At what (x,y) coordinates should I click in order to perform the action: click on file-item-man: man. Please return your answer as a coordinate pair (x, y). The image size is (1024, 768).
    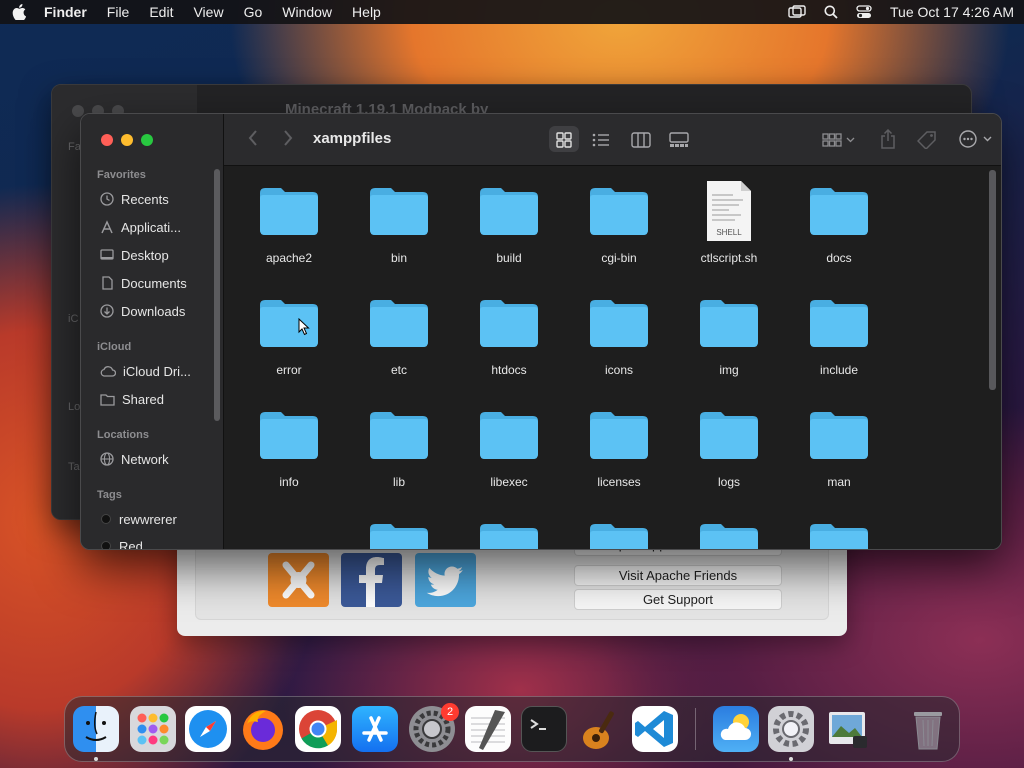
    Looking at the image, I should click on (839, 453).